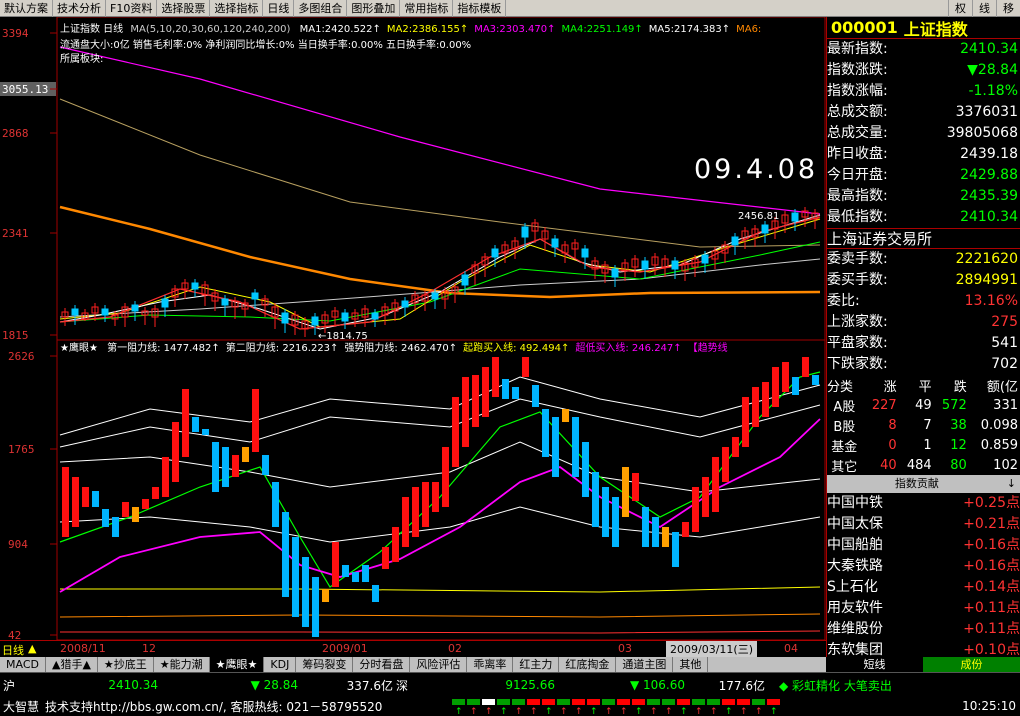 The height and width of the screenshot is (716, 1020). Describe the element at coordinates (923, 154) in the screenshot. I see `quote-row: 昨日收盘: 2439.18` at that location.